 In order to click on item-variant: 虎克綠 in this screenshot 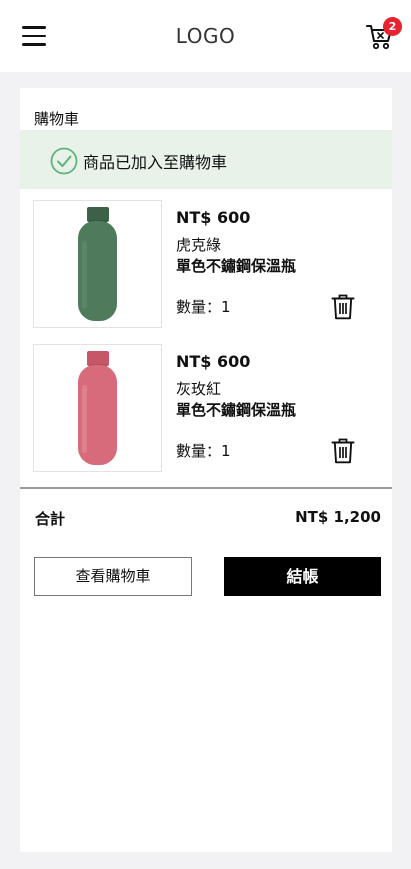, I will do `click(199, 245)`.